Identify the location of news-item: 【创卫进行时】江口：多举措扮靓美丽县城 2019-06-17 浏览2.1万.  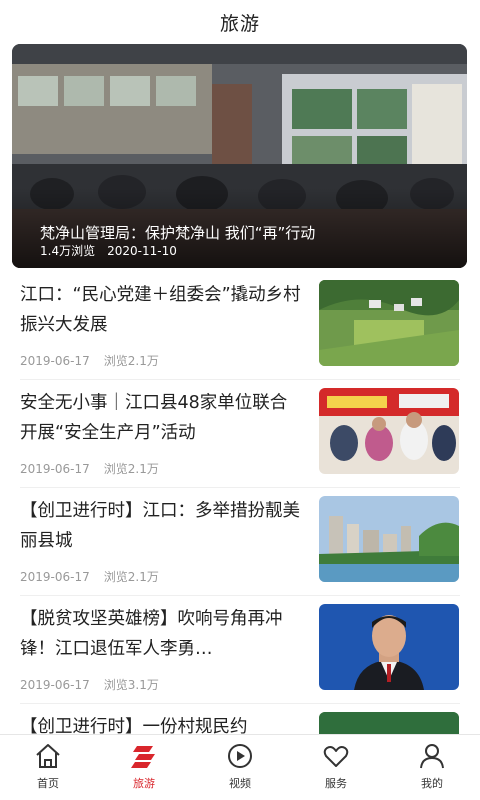
(240, 550).